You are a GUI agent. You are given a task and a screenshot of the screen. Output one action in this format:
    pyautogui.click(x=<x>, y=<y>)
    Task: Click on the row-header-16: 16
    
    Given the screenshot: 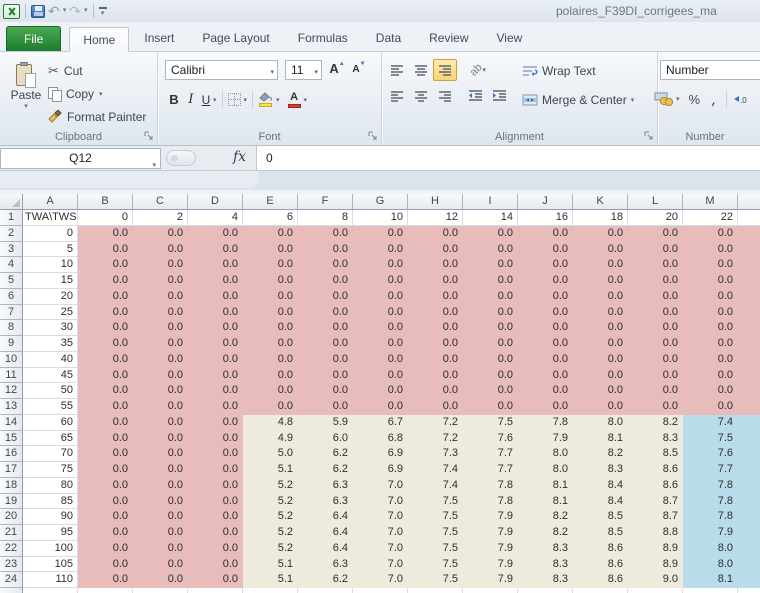 What is the action you would take?
    pyautogui.click(x=11, y=454)
    